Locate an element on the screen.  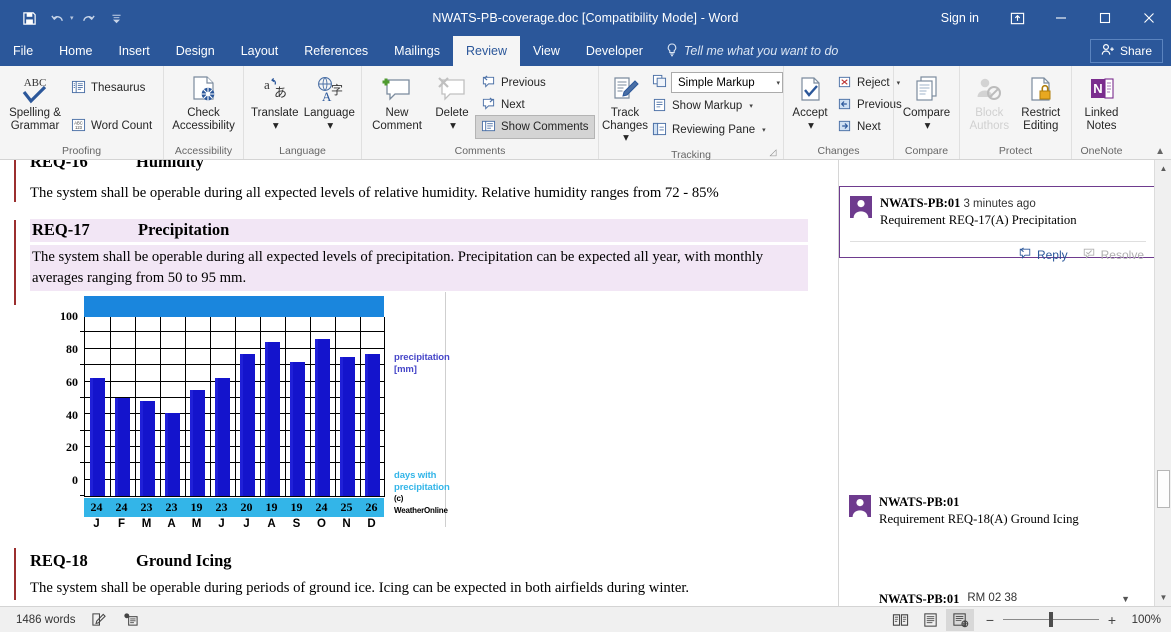
redo-icon is located at coordinates (89, 18).